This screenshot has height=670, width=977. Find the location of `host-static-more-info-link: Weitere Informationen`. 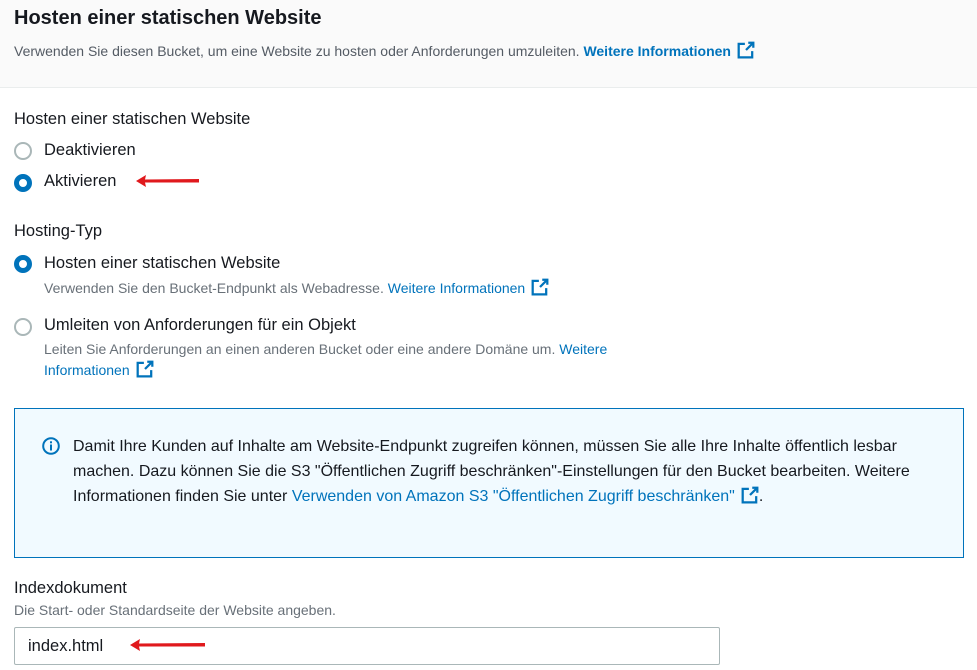

host-static-more-info-link: Weitere Informationen is located at coordinates (468, 287).